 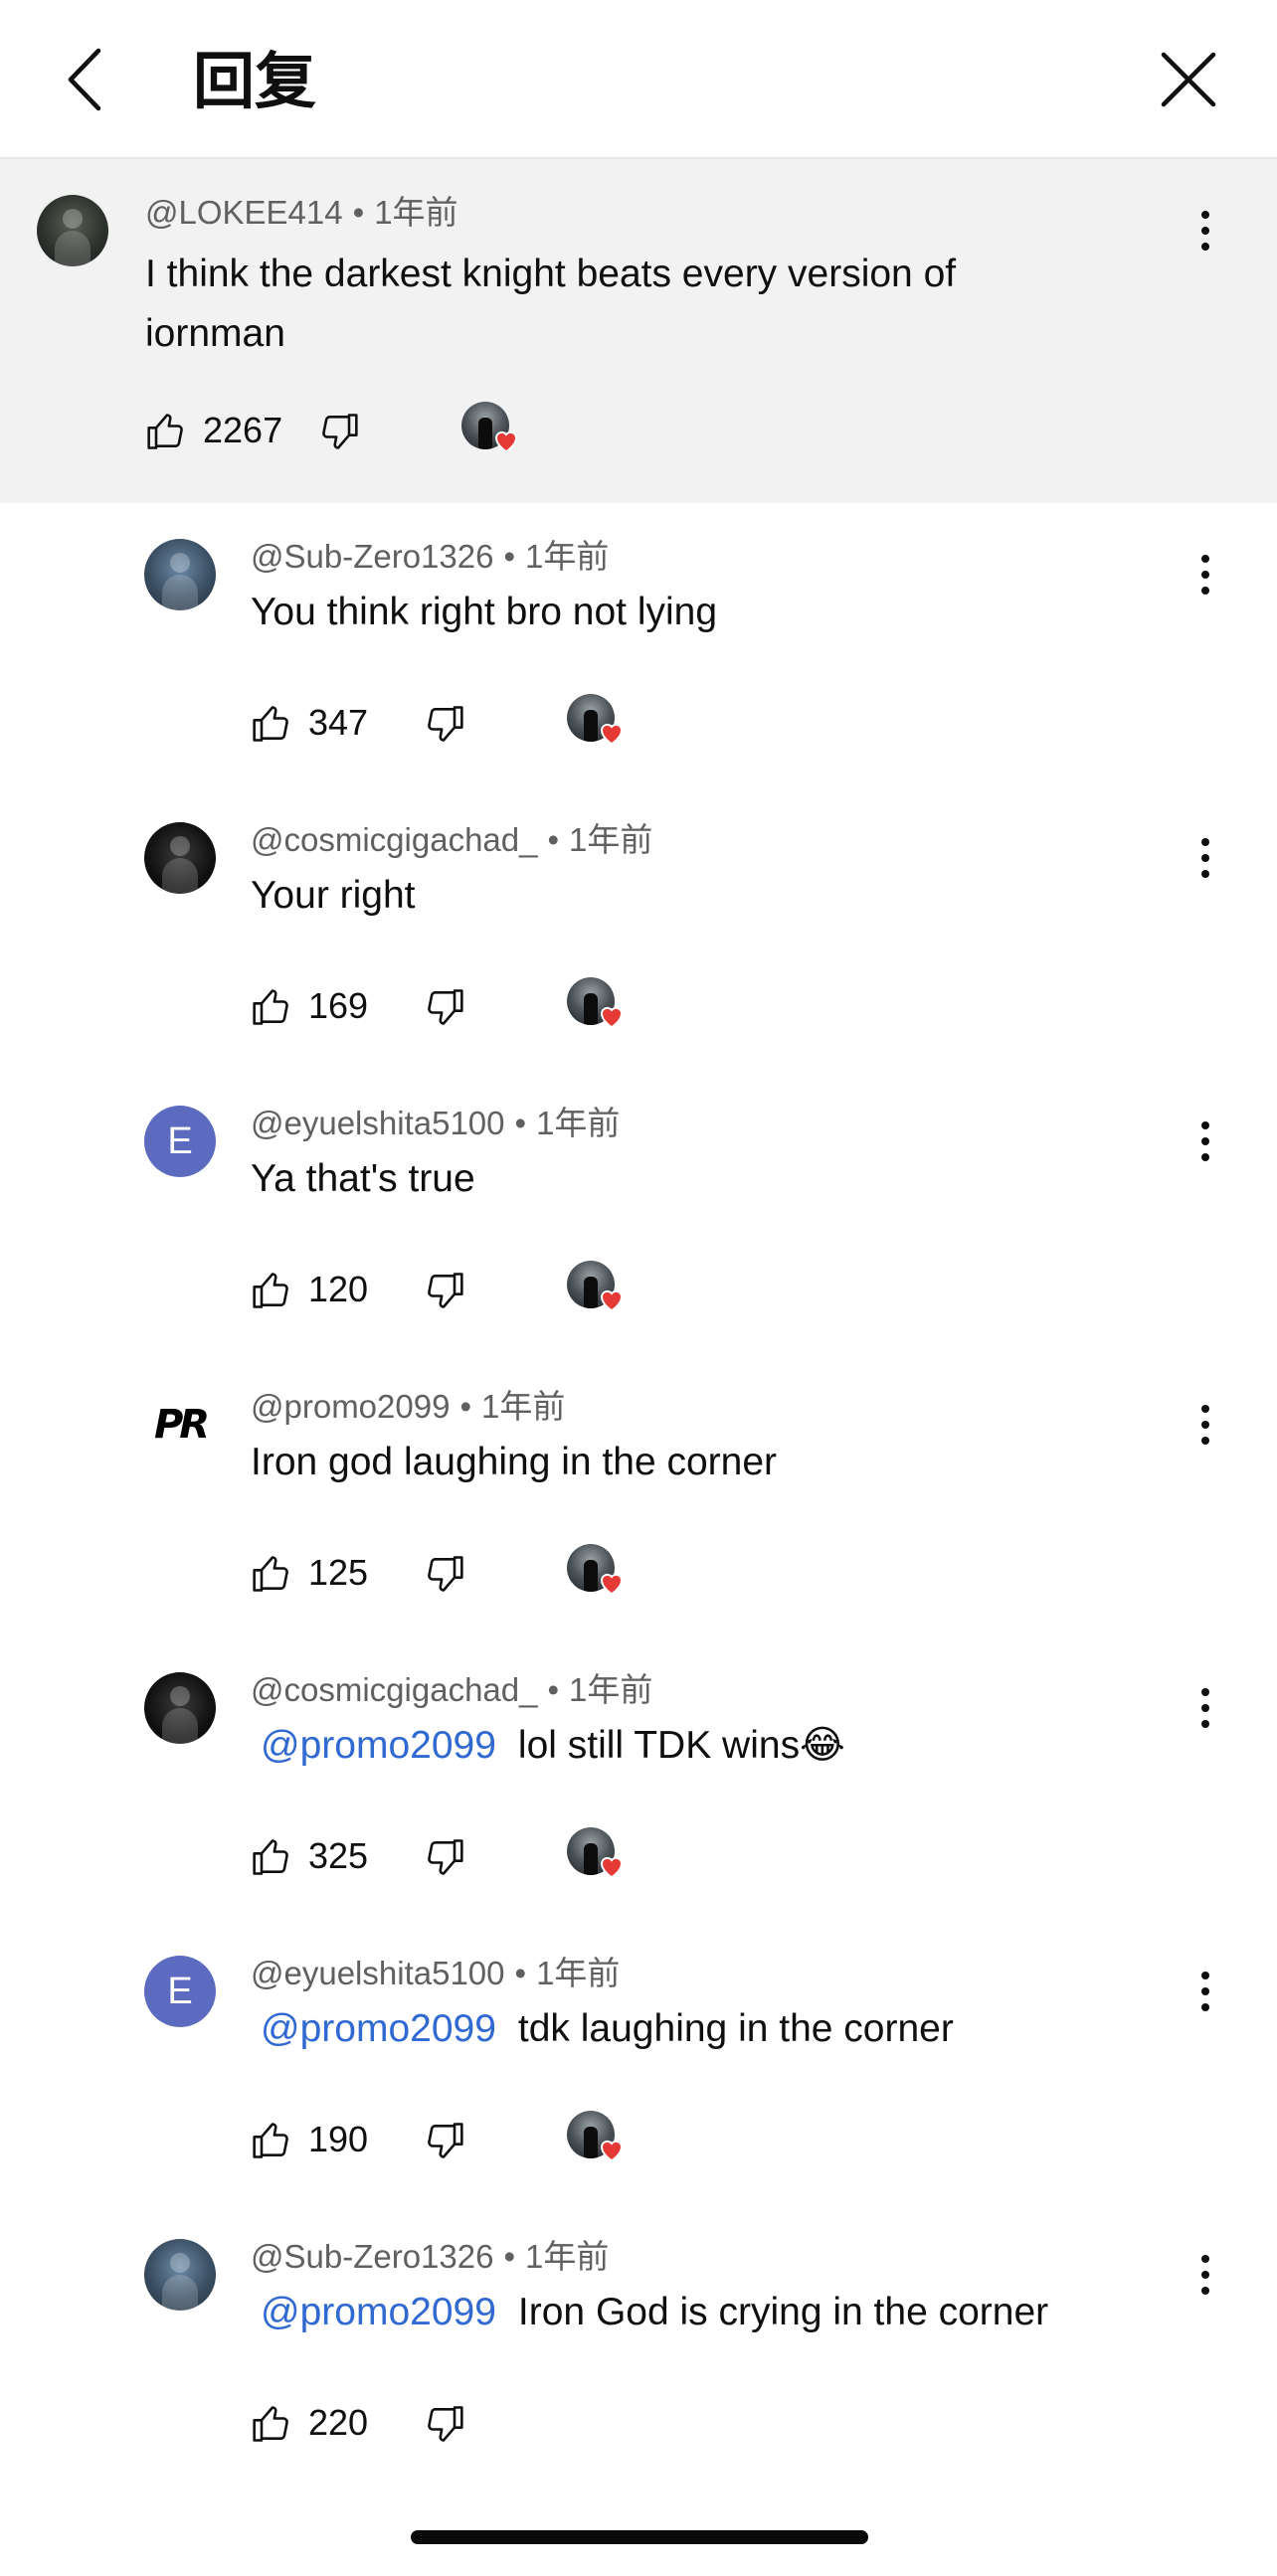 I want to click on comment-author: @LOKEE414, so click(x=244, y=212).